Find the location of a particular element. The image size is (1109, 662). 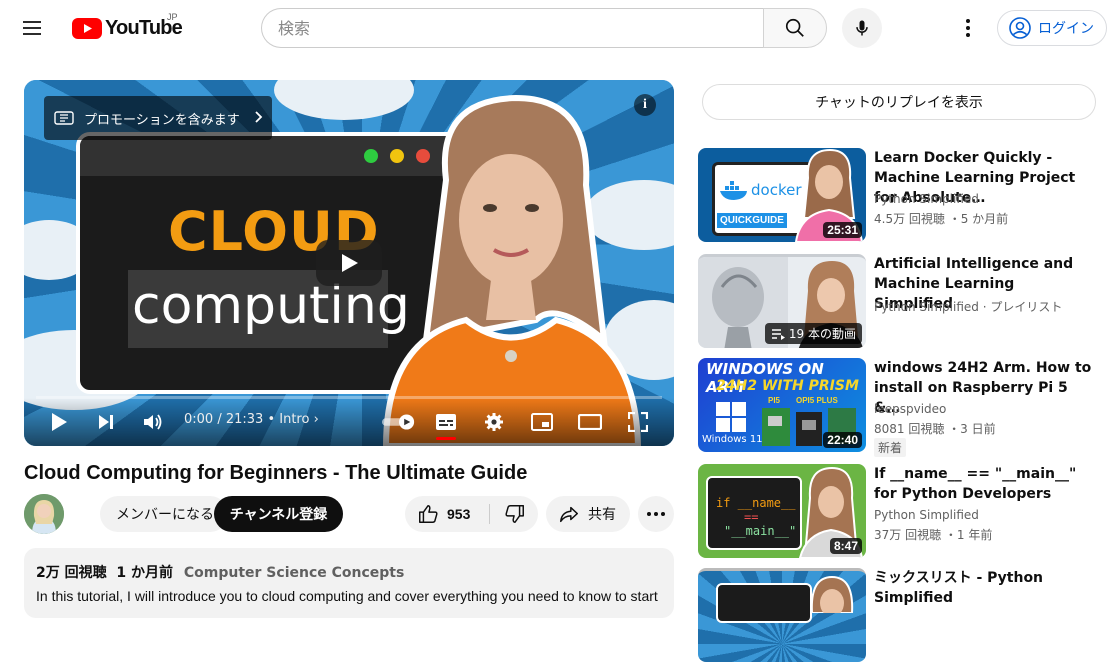

thumb-code-window: if __name__ == "__main__" is located at coordinates (754, 513).